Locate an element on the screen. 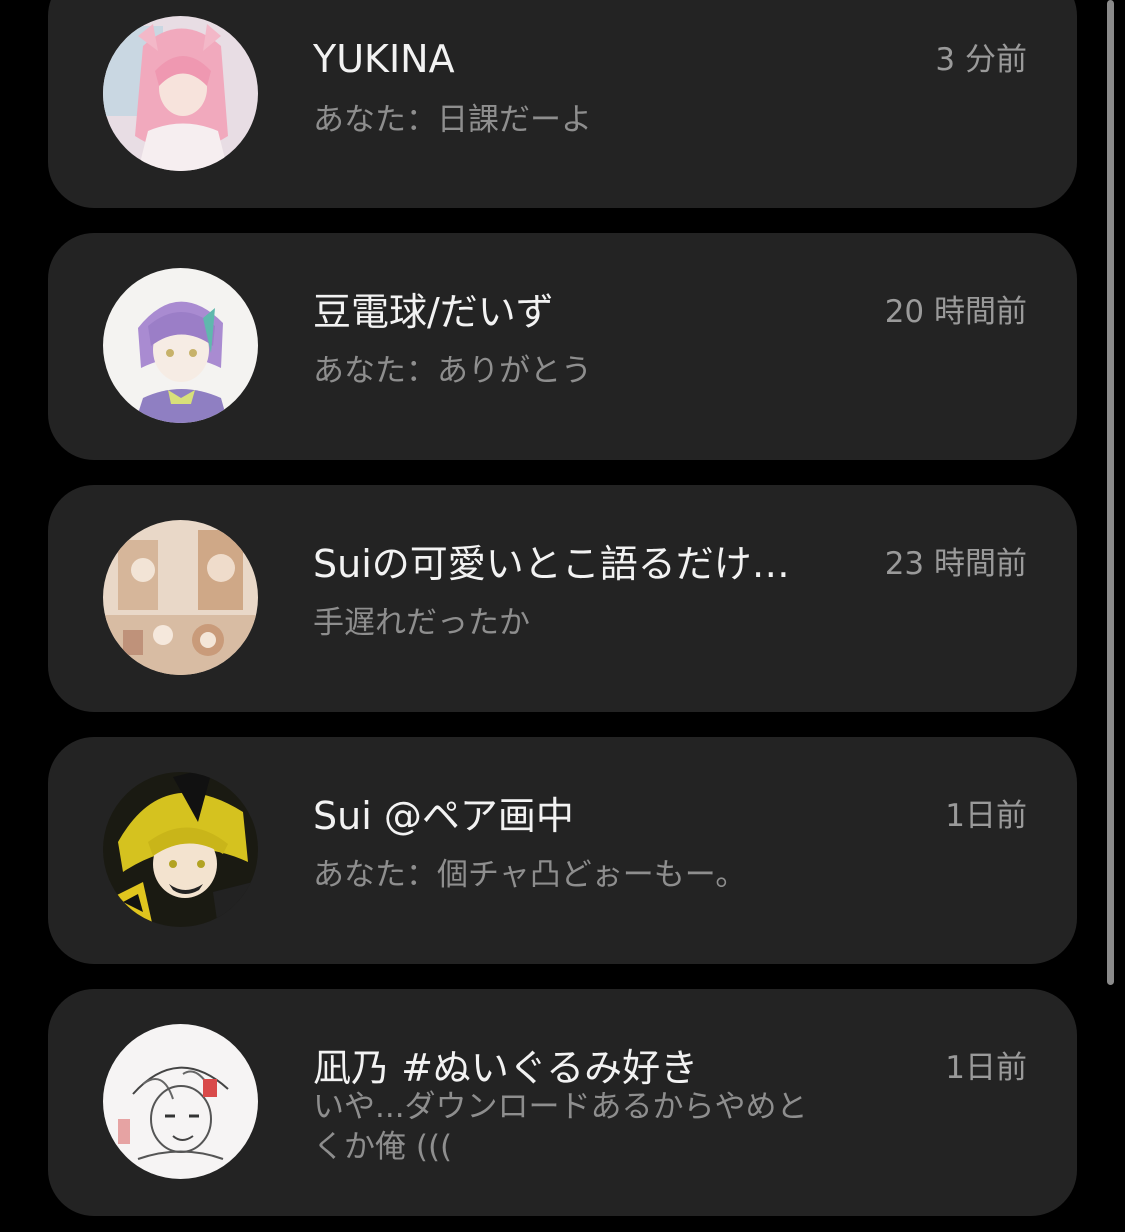 This screenshot has width=1125, height=1232. avatar-purple-hair-icon is located at coordinates (180, 345).